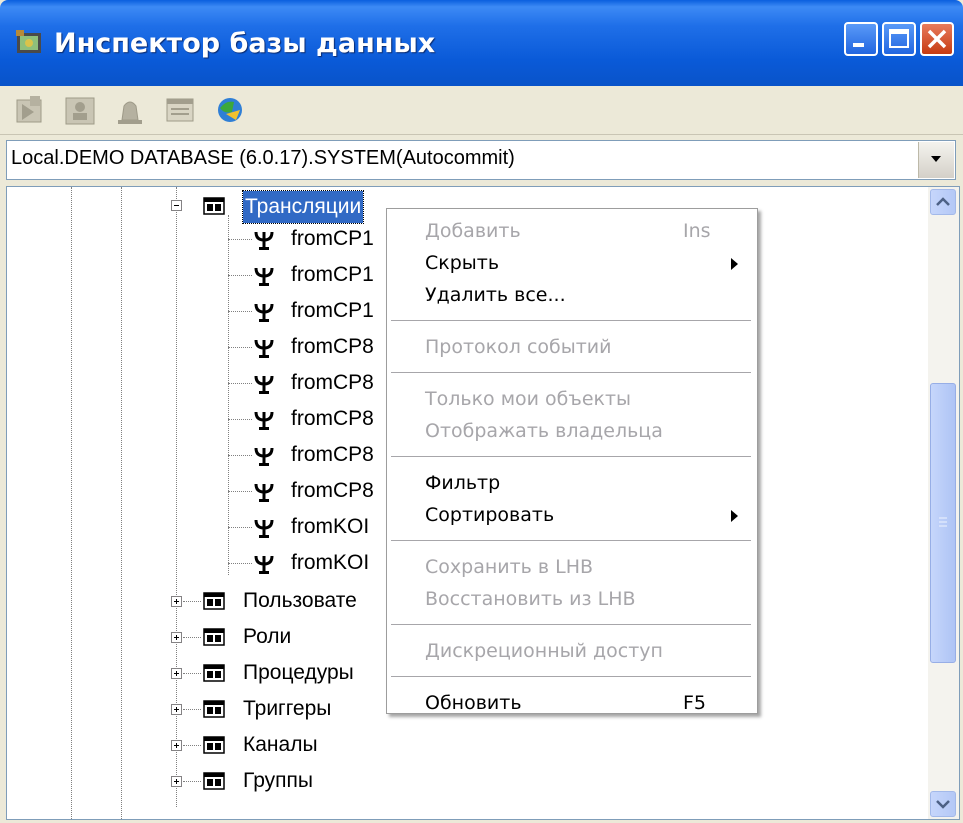 This screenshot has height=823, width=963. Describe the element at coordinates (734, 516) in the screenshot. I see `submenu-arrow-icon` at that location.